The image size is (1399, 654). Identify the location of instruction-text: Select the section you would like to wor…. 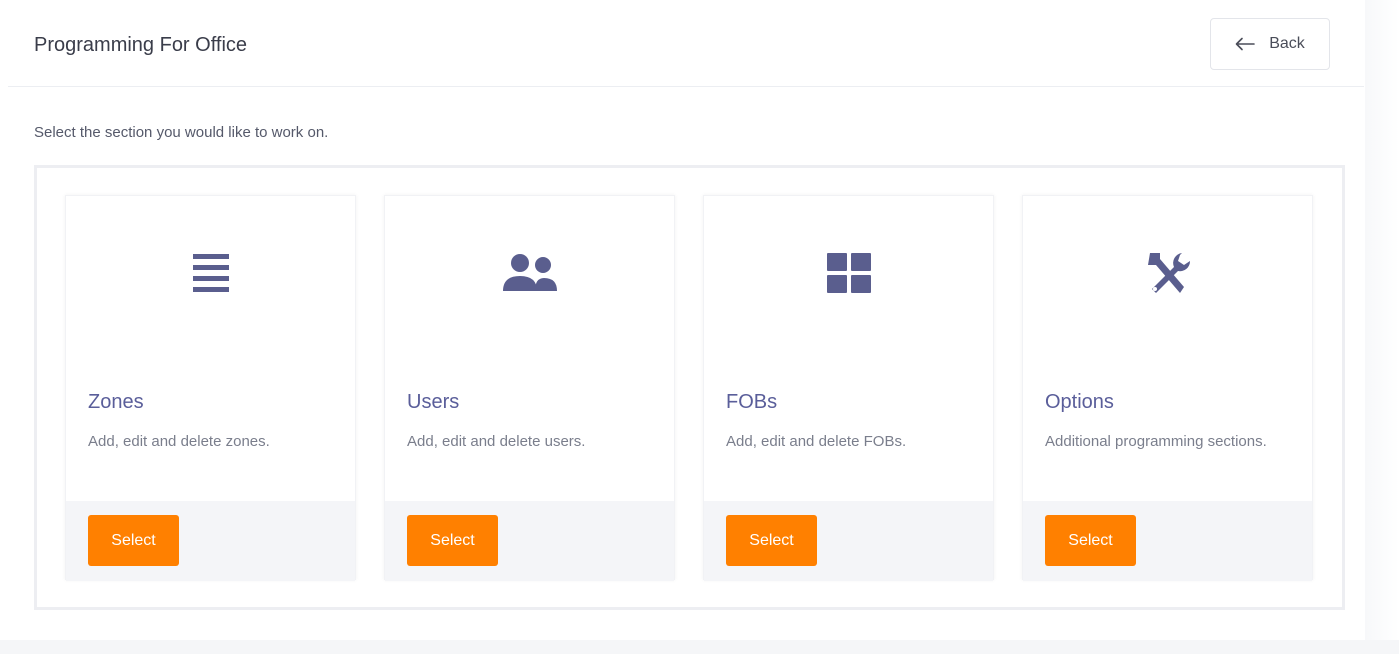
(181, 132).